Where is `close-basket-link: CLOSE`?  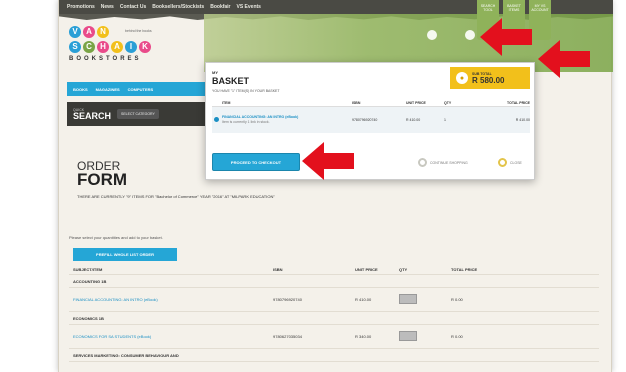
close-basket-link: CLOSE is located at coordinates (510, 162).